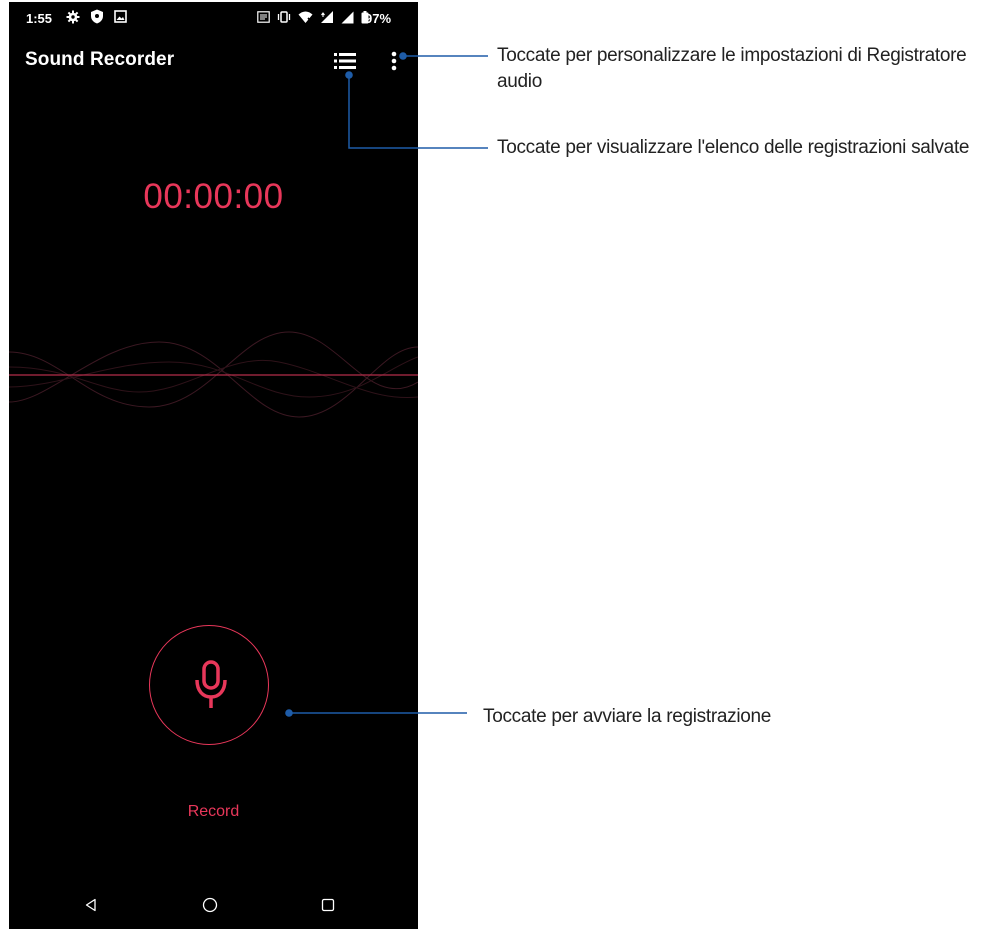 The height and width of the screenshot is (929, 1006). Describe the element at coordinates (627, 716) in the screenshot. I see `callout-start-recording: Toccate per avviare la registrazione` at that location.